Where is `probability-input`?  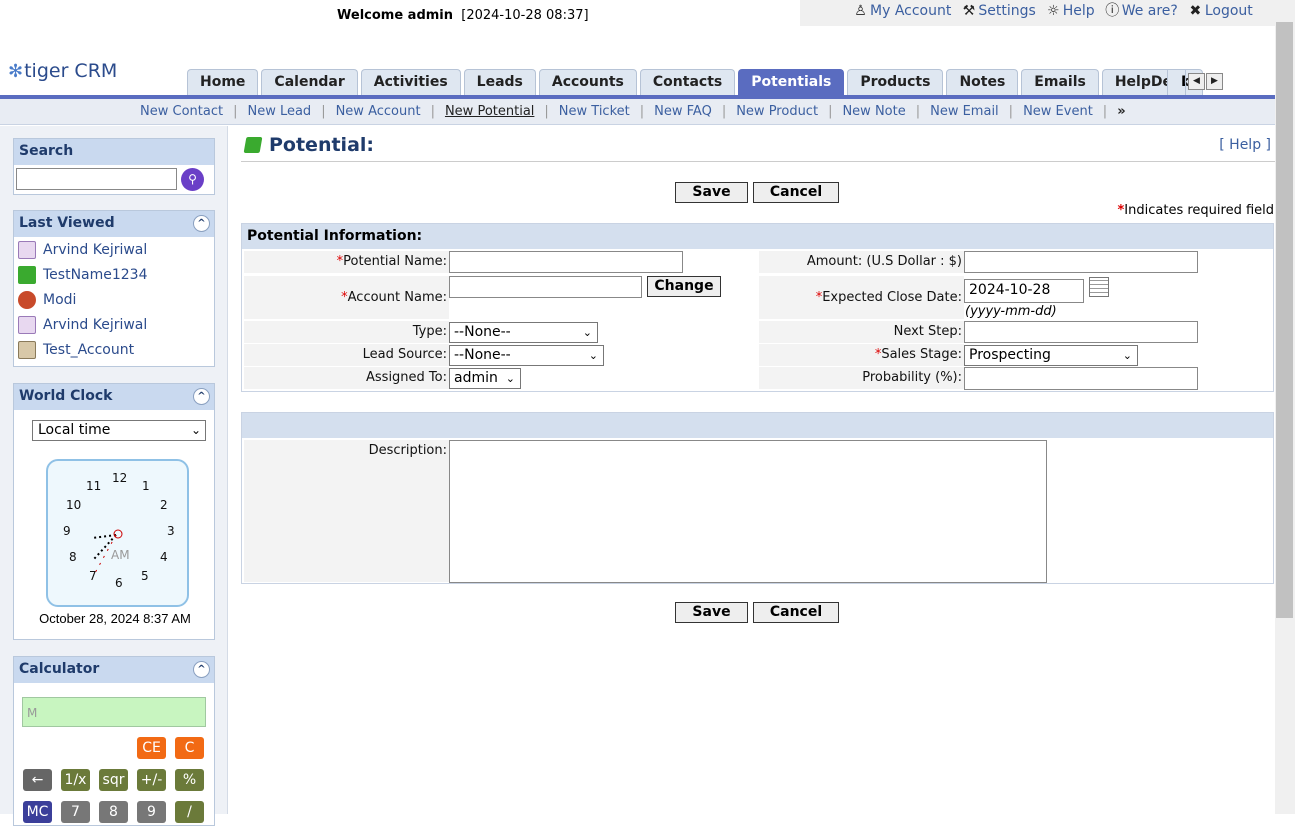 probability-input is located at coordinates (1081, 378).